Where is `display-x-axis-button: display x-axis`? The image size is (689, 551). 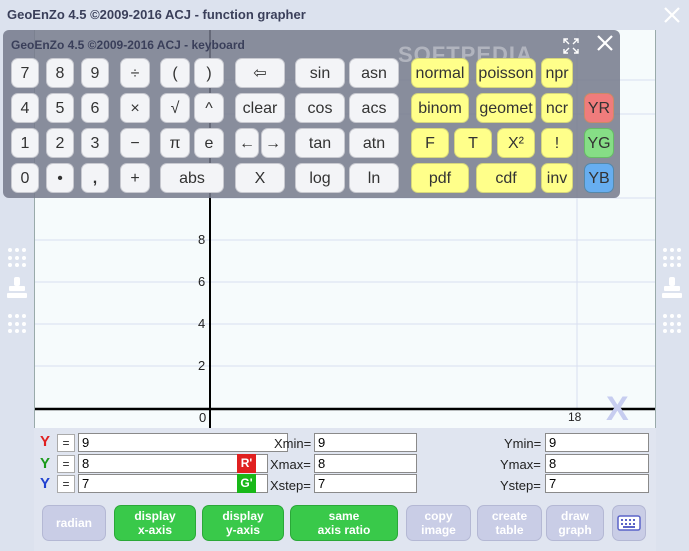
display-x-axis-button: display x-axis is located at coordinates (155, 523).